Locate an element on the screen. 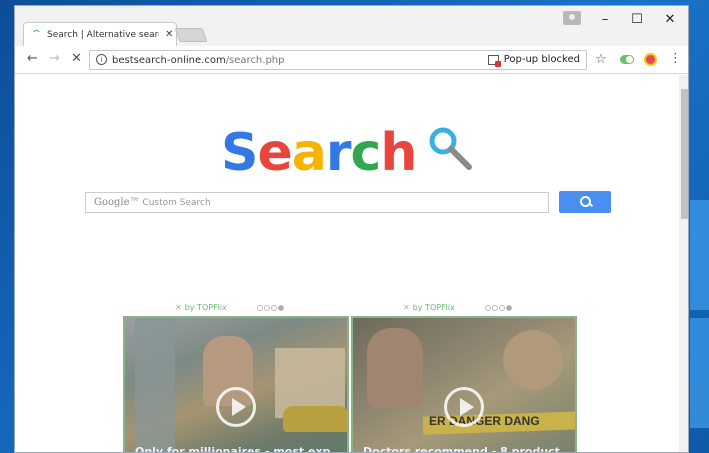  popup-blocked-indicator: Pop-up blocked is located at coordinates (533, 60).